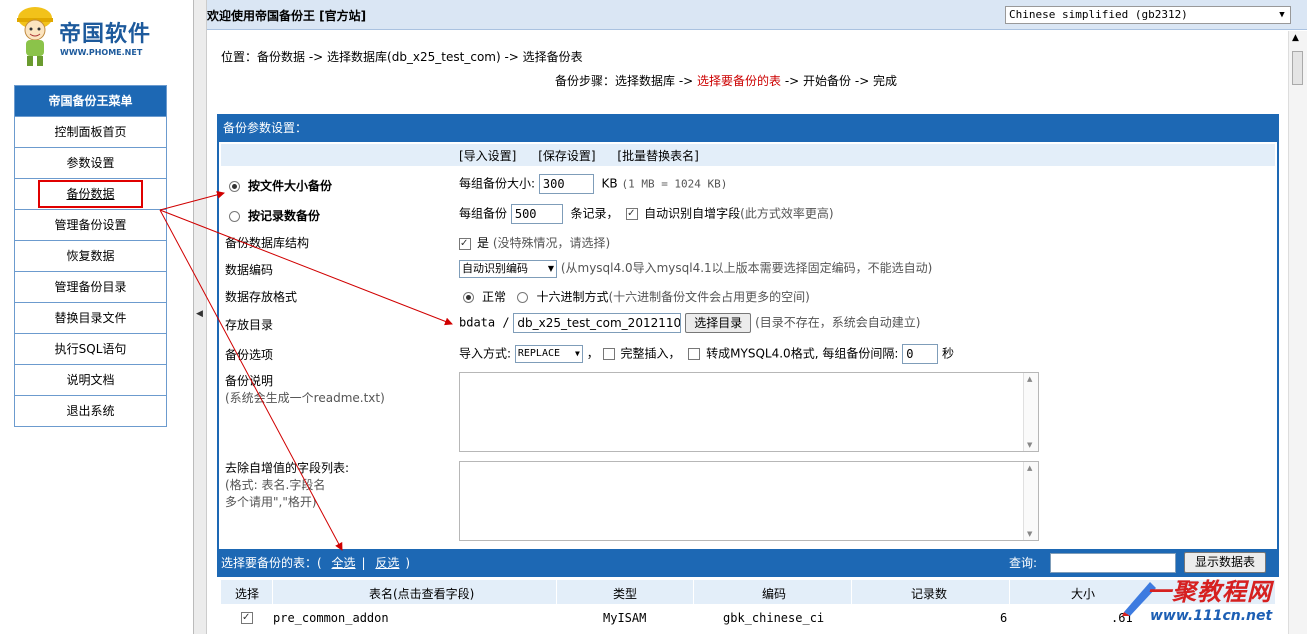 The image size is (1307, 634). What do you see at coordinates (739, 81) in the screenshot?
I see `current-step: 选择要备份的表` at bounding box center [739, 81].